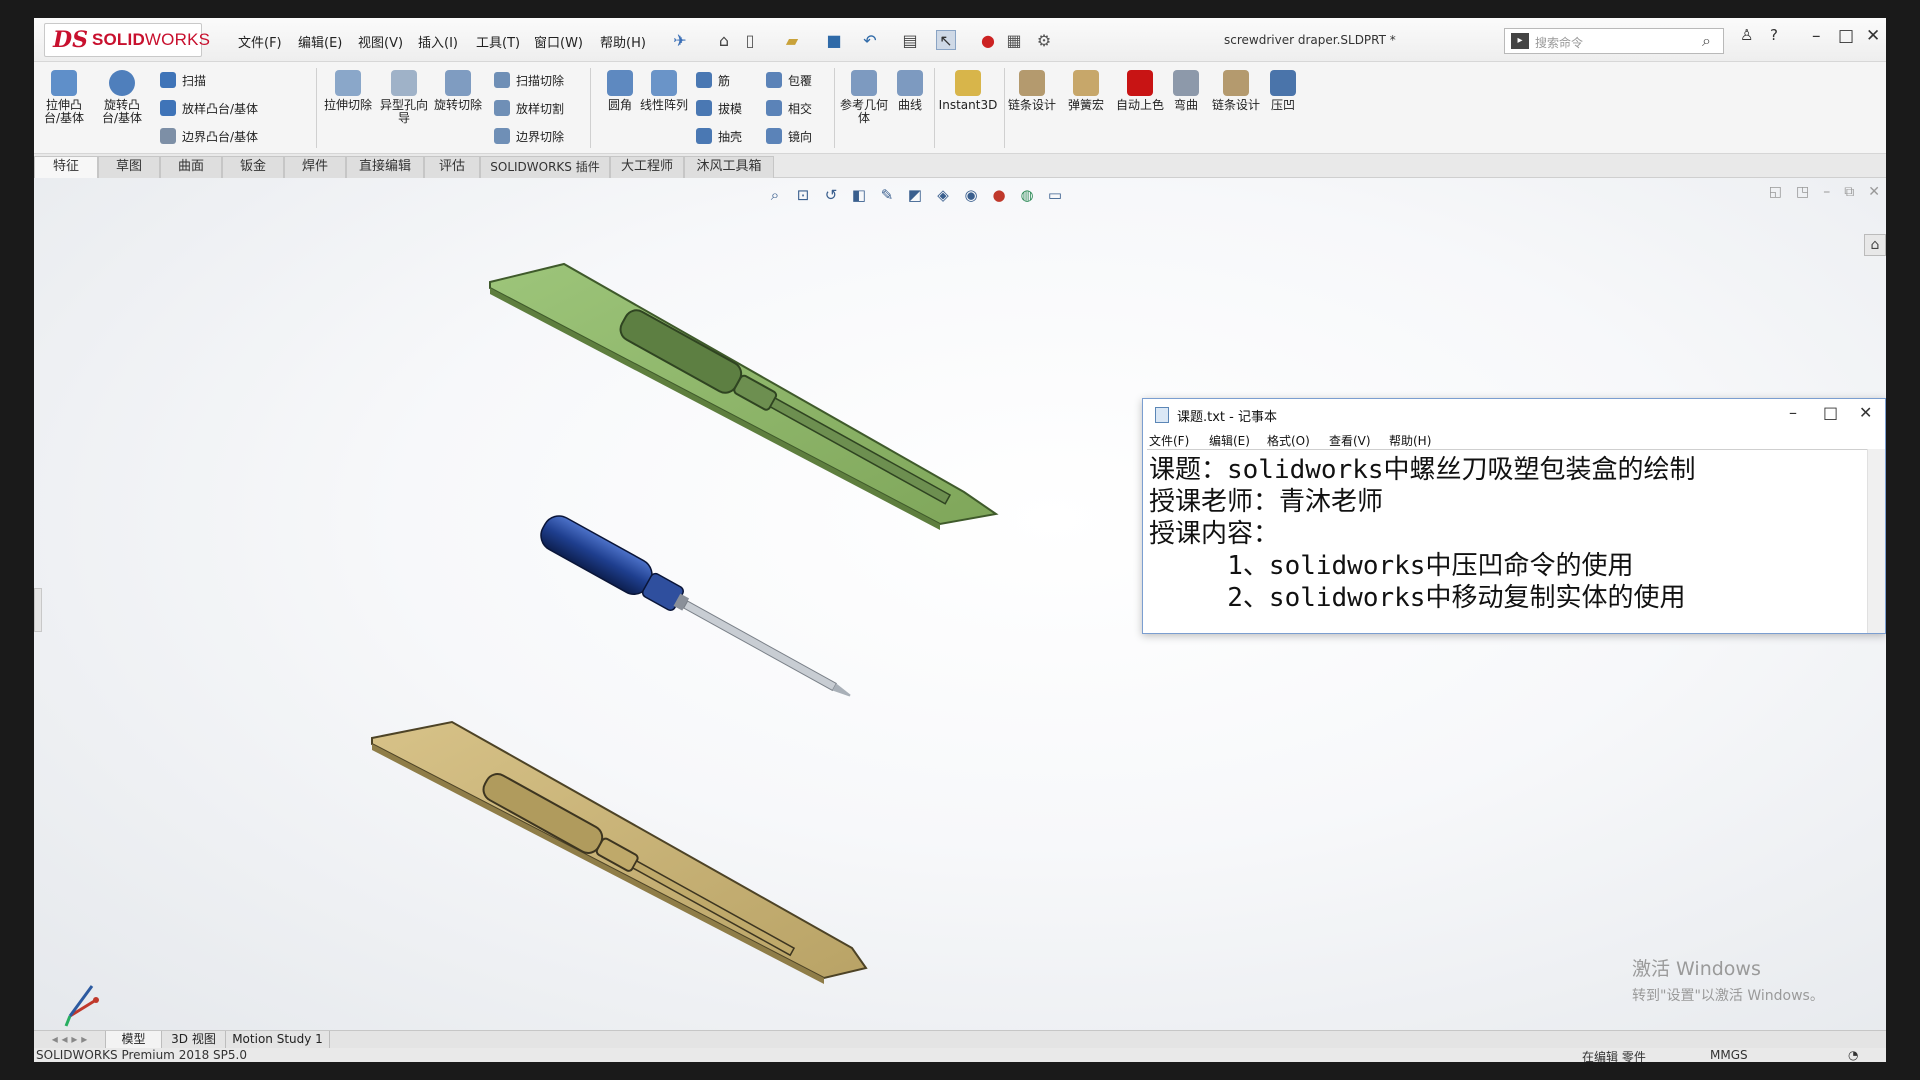  Describe the element at coordinates (1865, 412) in the screenshot. I see `notepad-close-icon: ✕` at that location.